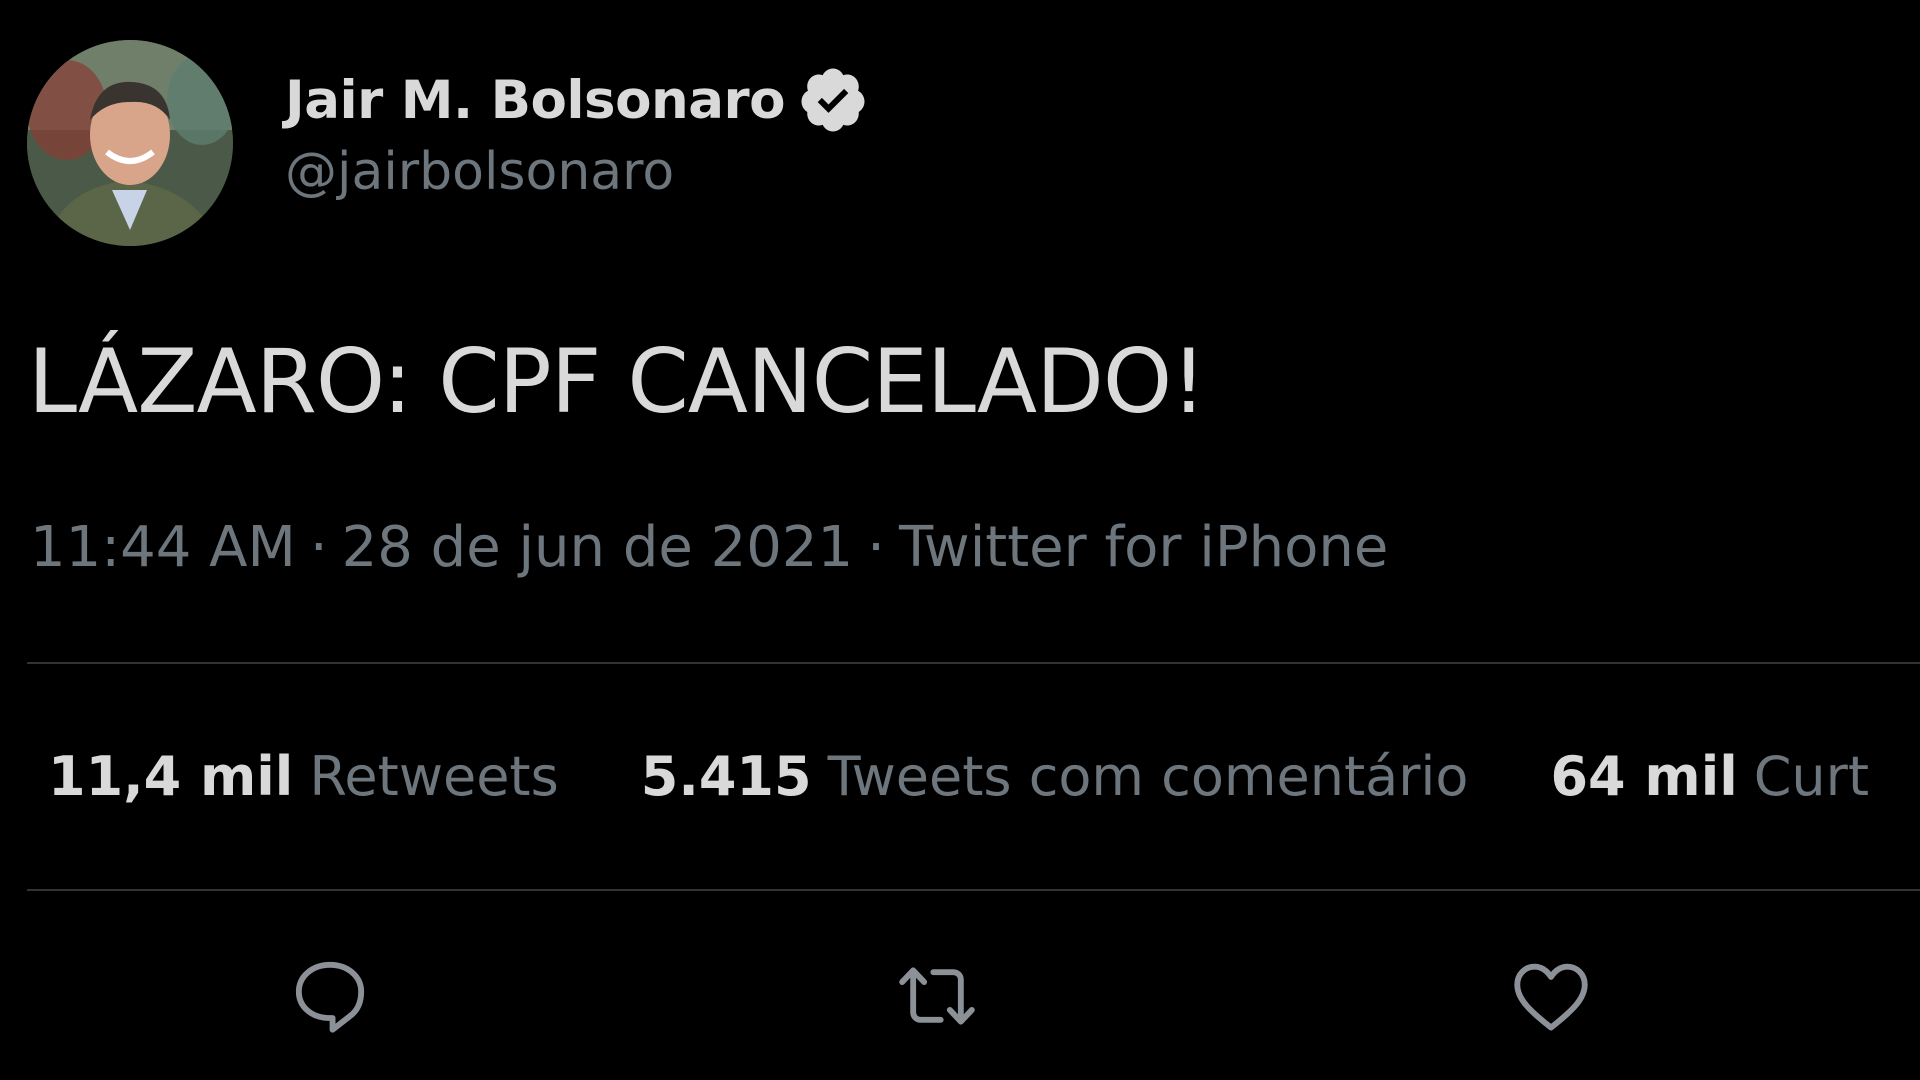 The width and height of the screenshot is (1920, 1080). I want to click on reply-icon, so click(330, 997).